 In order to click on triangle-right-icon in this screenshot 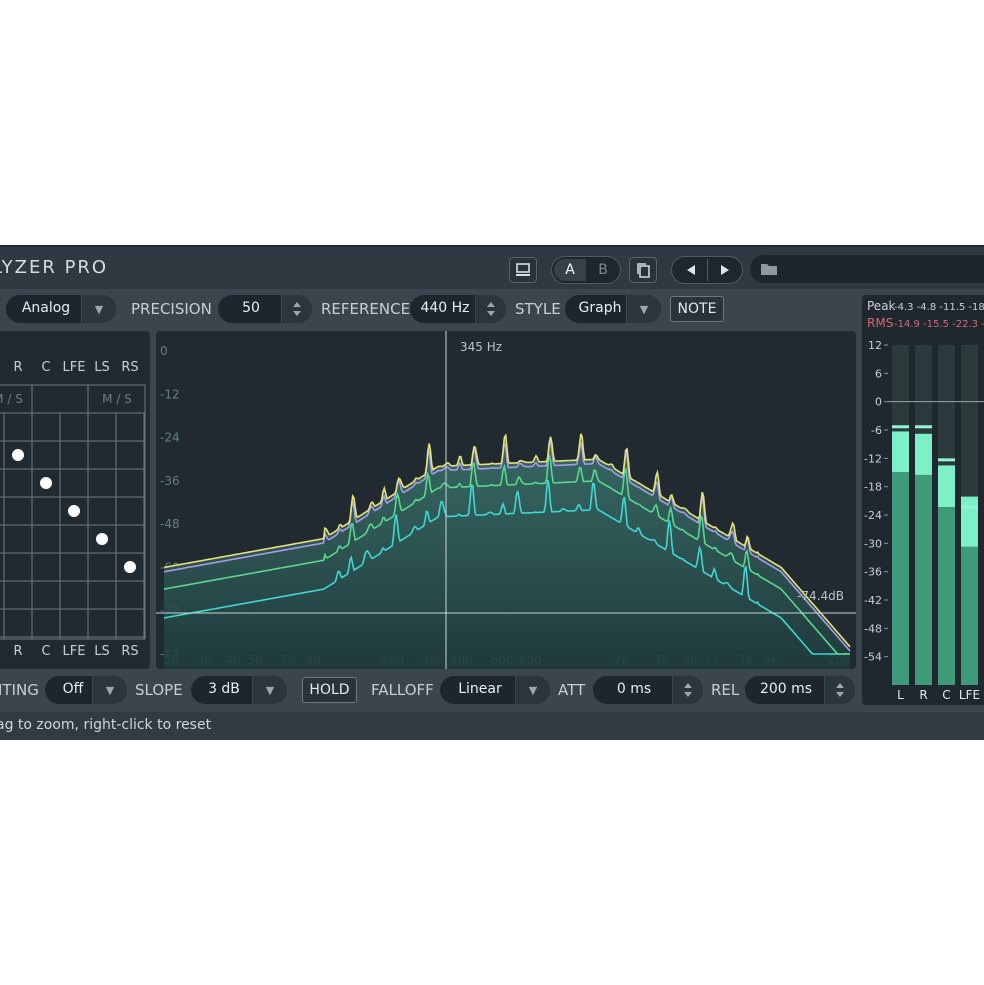, I will do `click(724, 270)`.